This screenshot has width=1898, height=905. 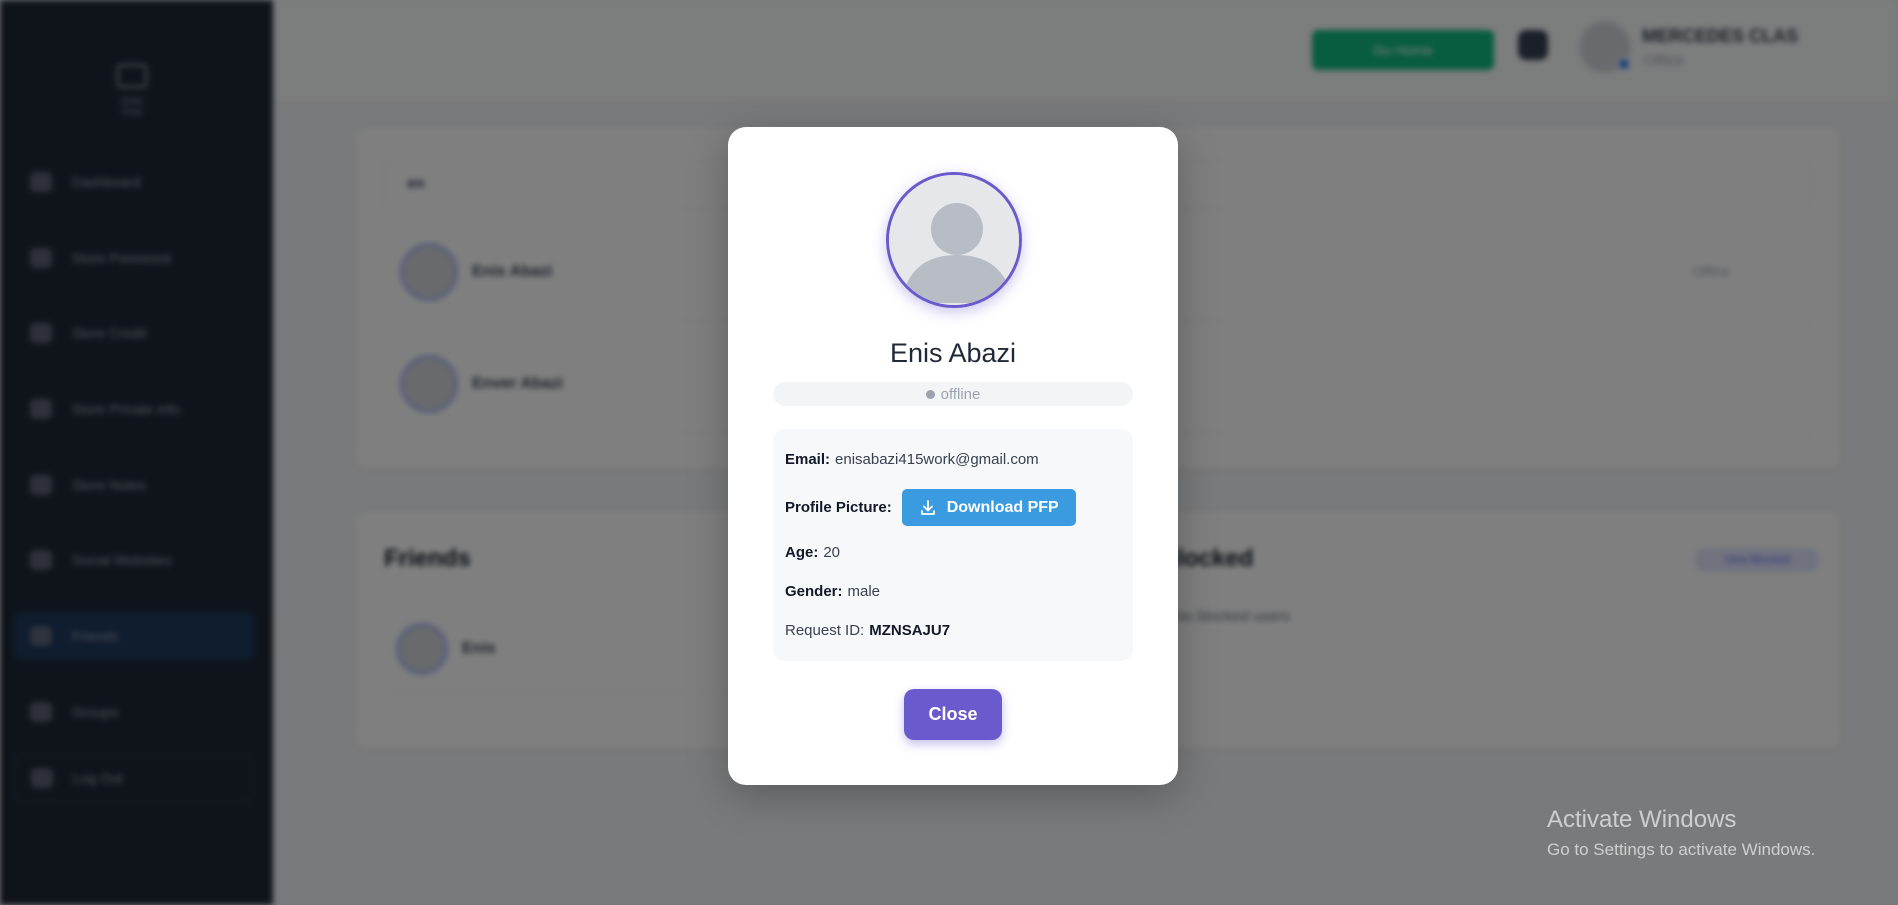 I want to click on age-value: 20, so click(x=832, y=552).